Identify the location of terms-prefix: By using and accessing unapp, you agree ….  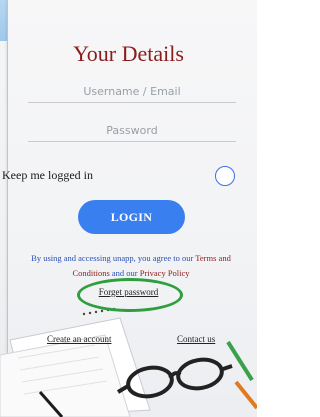
(113, 258).